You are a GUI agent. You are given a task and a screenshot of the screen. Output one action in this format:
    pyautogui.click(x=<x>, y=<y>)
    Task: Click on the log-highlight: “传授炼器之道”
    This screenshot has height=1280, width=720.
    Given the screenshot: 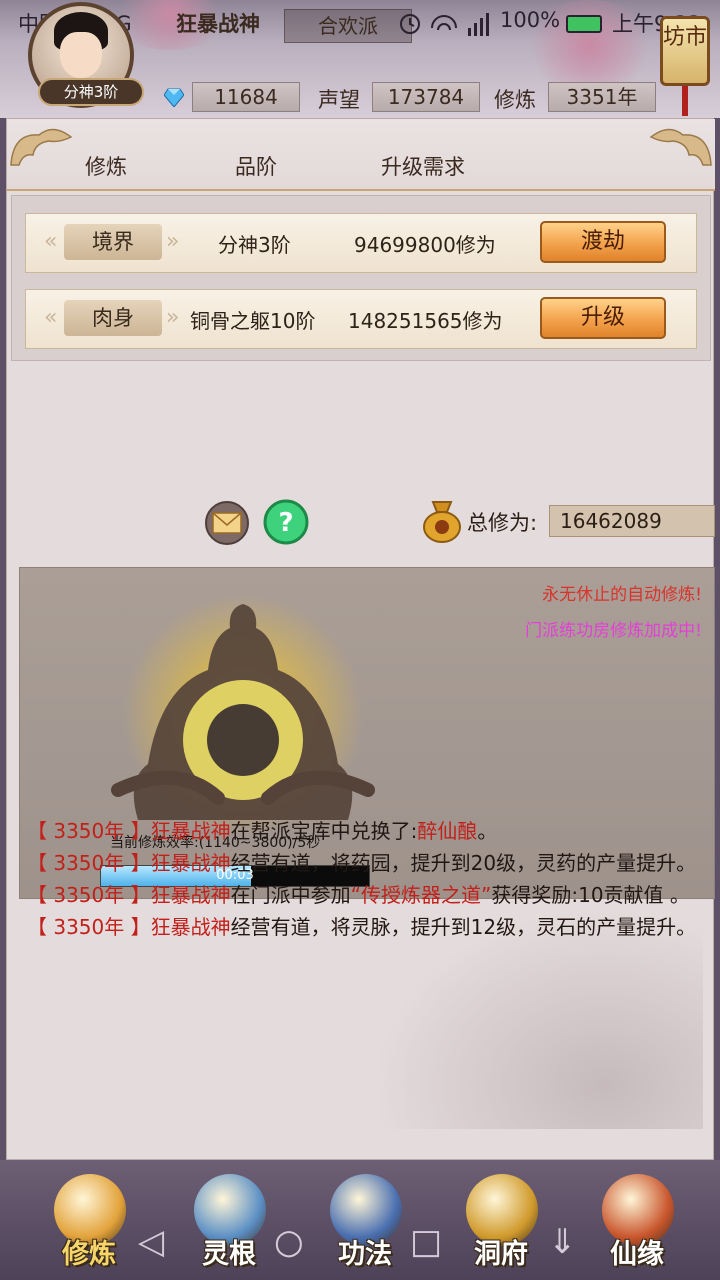 What is the action you would take?
    pyautogui.click(x=421, y=895)
    